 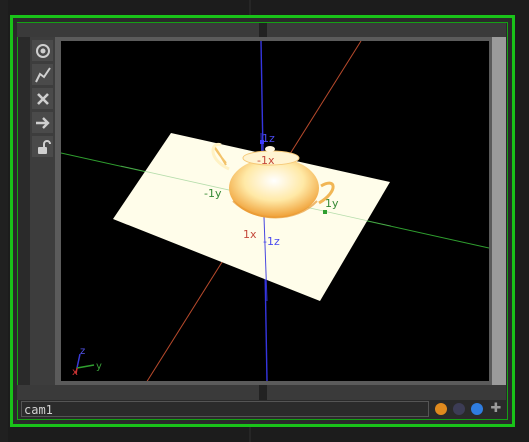 What do you see at coordinates (250, 234) in the screenshot?
I see `axis-label-pos-x: 1x` at bounding box center [250, 234].